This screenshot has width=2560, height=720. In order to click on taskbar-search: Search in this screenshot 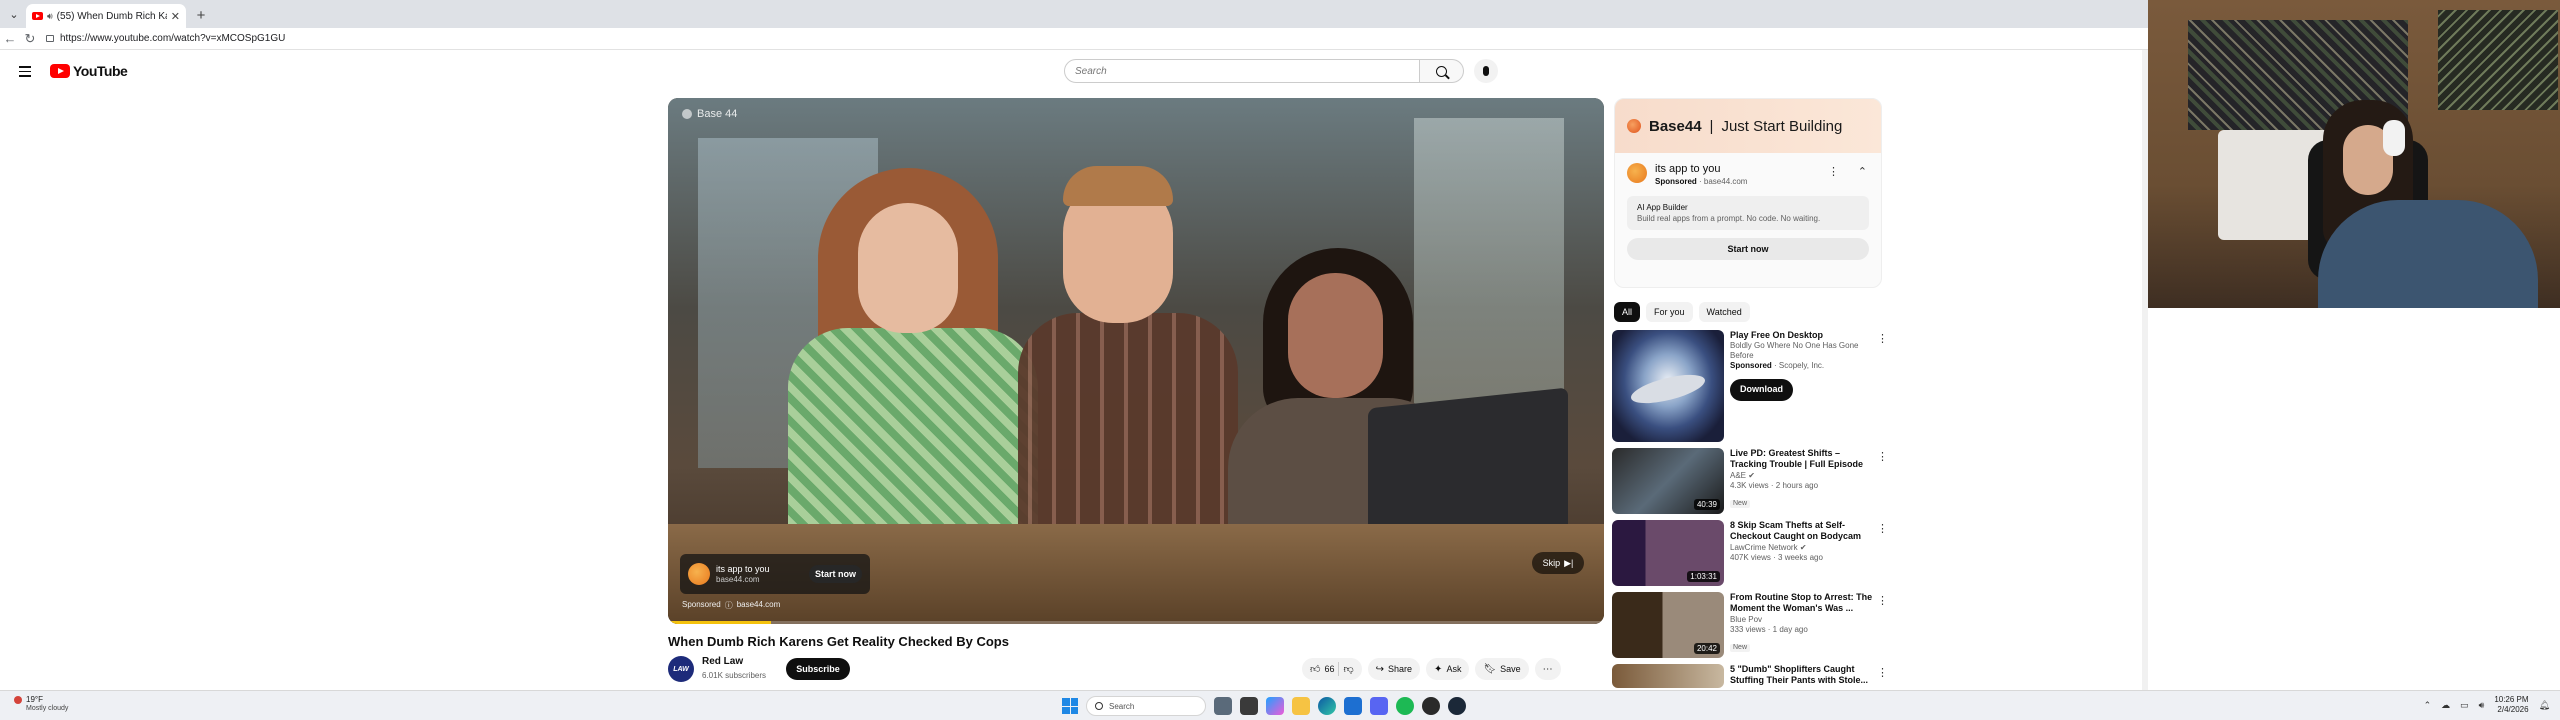, I will do `click(1146, 706)`.